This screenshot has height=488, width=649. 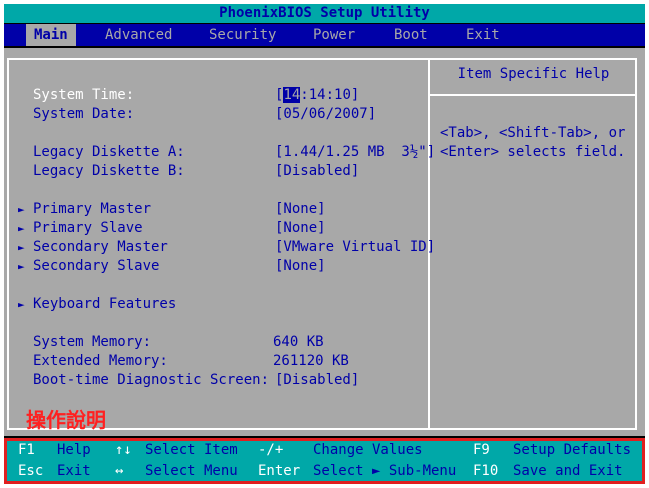 I want to click on system-memory-label: System Memory:, so click(x=92, y=342).